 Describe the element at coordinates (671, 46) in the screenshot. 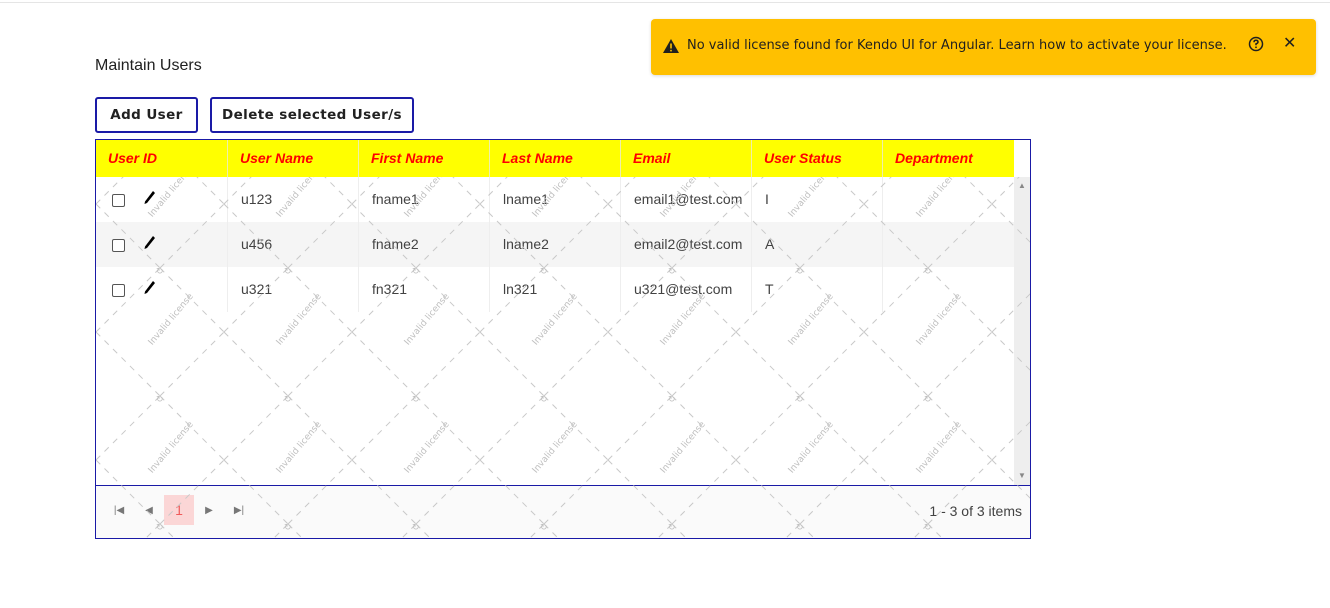

I see `warning-icon` at that location.